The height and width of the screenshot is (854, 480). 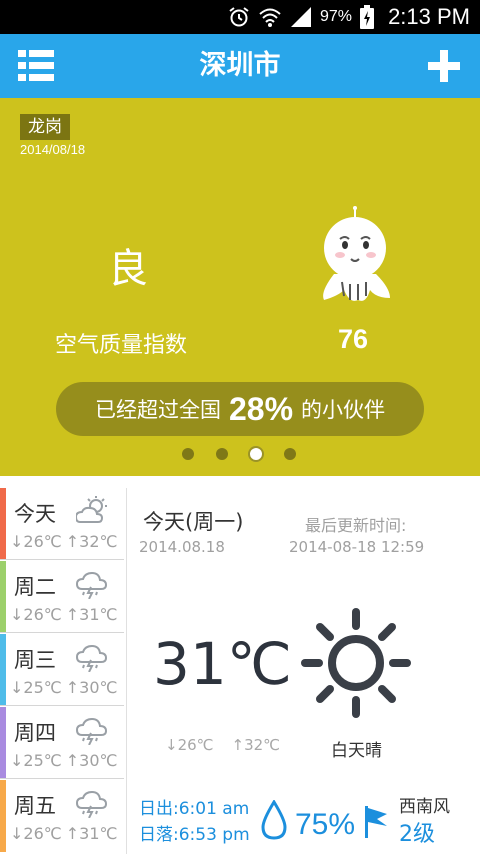 I want to click on city-title: 深圳市, so click(x=240, y=65).